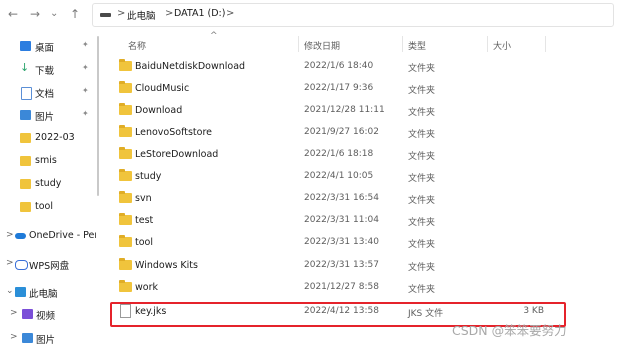 This screenshot has height=351, width=619. Describe the element at coordinates (341, 198) in the screenshot. I see `file-date: 2022/3/31 16:54` at that location.